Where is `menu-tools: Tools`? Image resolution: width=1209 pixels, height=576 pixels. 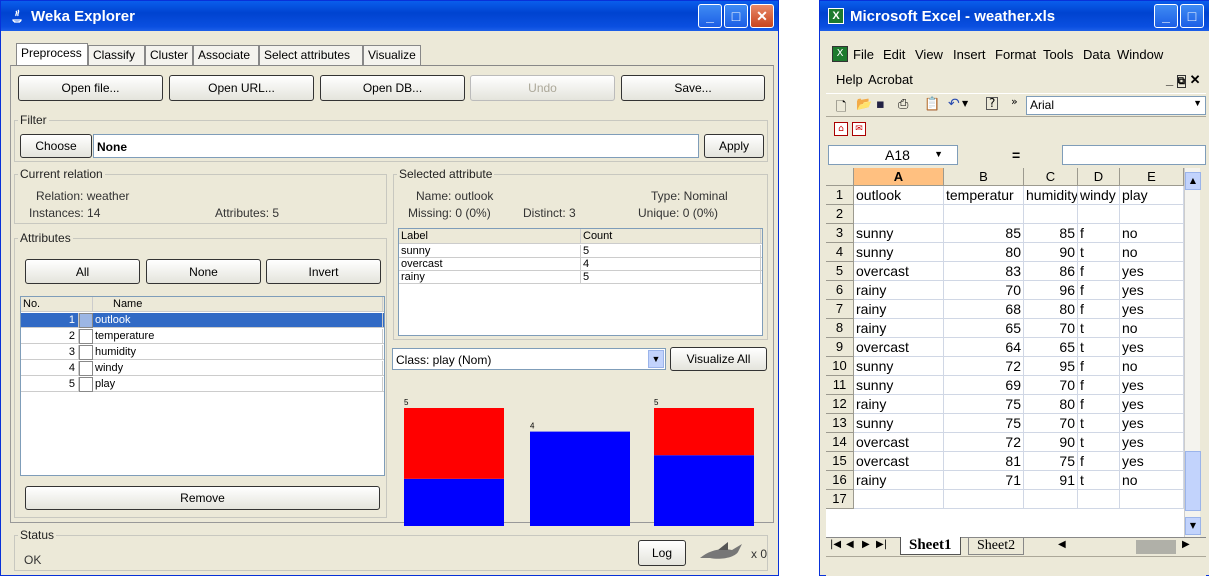
menu-tools: Tools is located at coordinates (1058, 54).